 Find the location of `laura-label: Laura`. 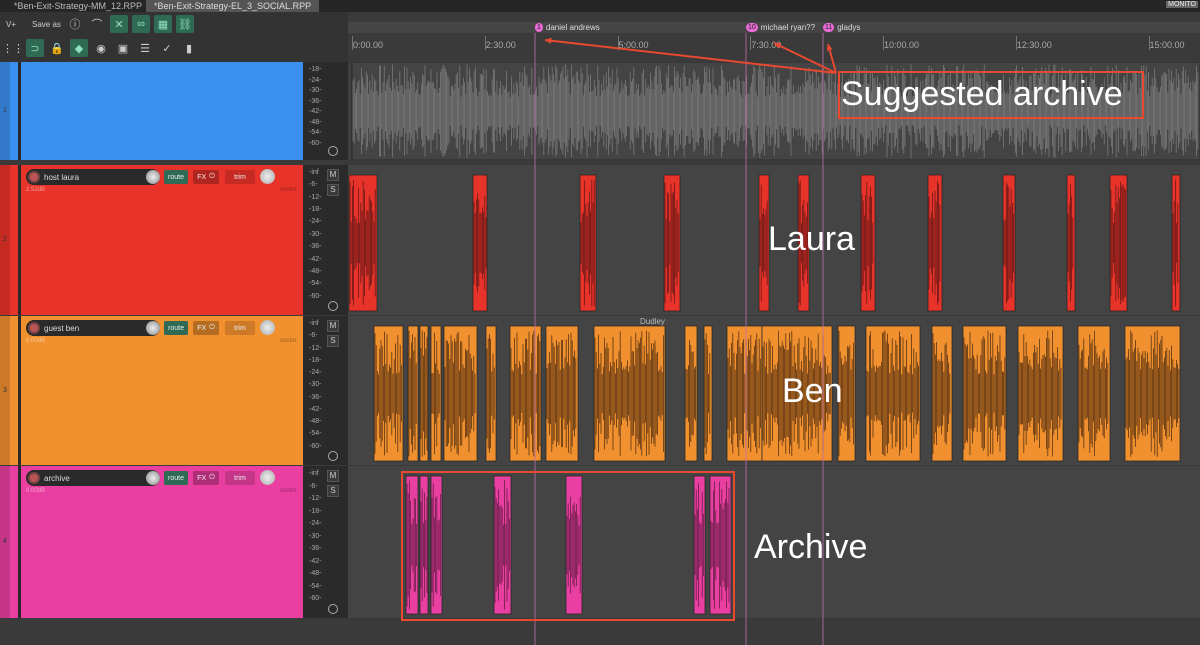

laura-label: Laura is located at coordinates (811, 239).